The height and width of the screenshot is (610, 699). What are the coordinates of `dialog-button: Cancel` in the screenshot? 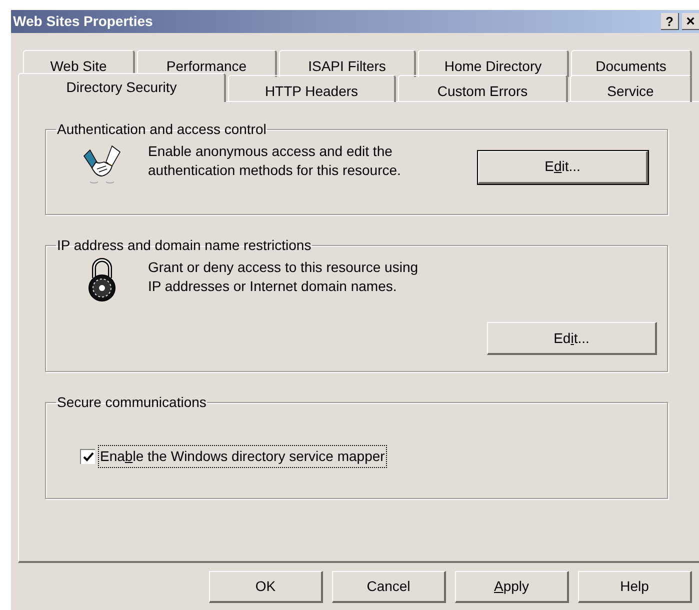 It's located at (389, 587).